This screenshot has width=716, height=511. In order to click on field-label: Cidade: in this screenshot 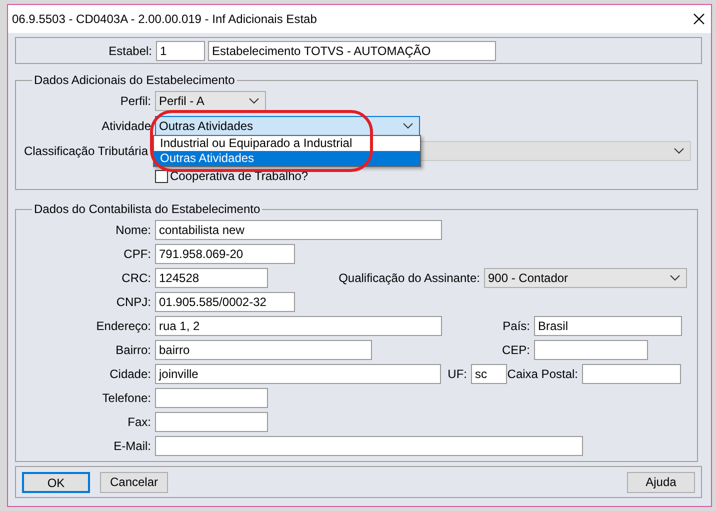, I will do `click(130, 374)`.